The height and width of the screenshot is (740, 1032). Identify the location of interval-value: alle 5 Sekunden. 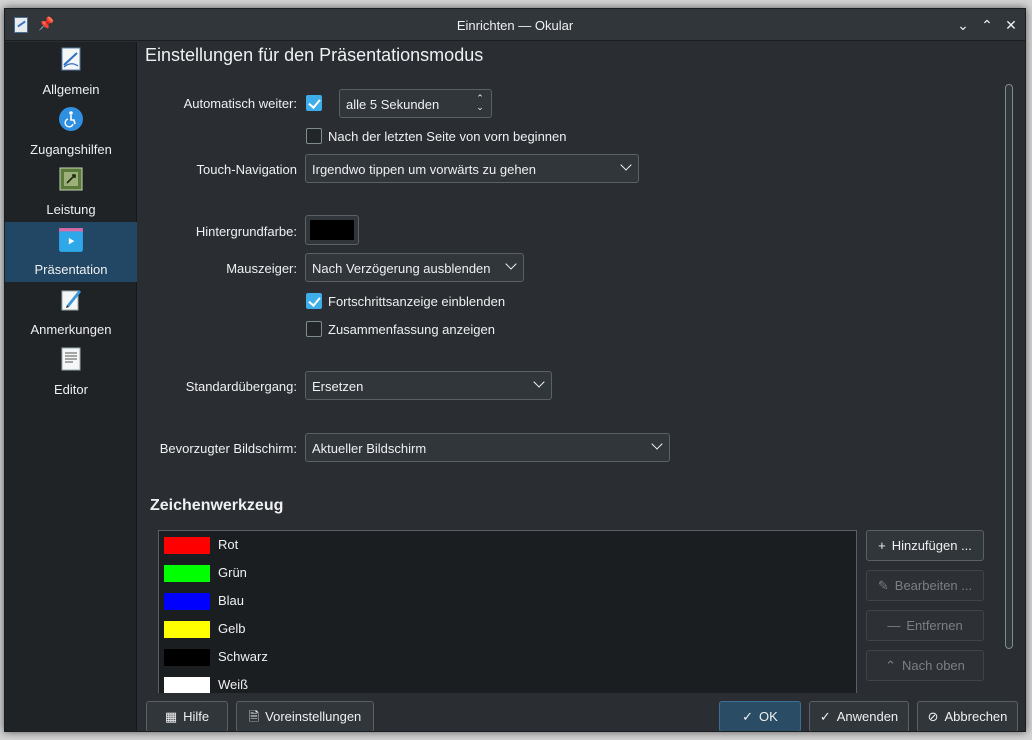
(393, 104).